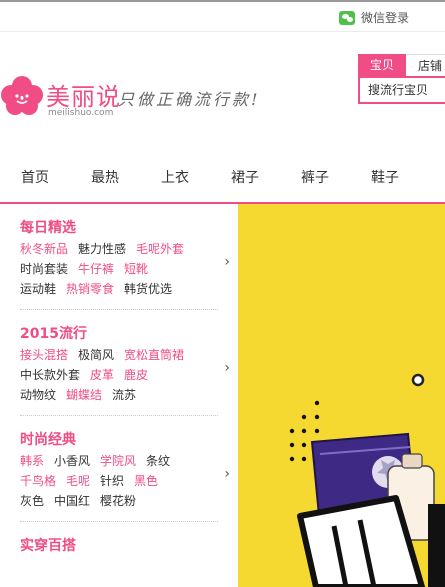  What do you see at coordinates (72, 461) in the screenshot?
I see `category-link: 小香风` at bounding box center [72, 461].